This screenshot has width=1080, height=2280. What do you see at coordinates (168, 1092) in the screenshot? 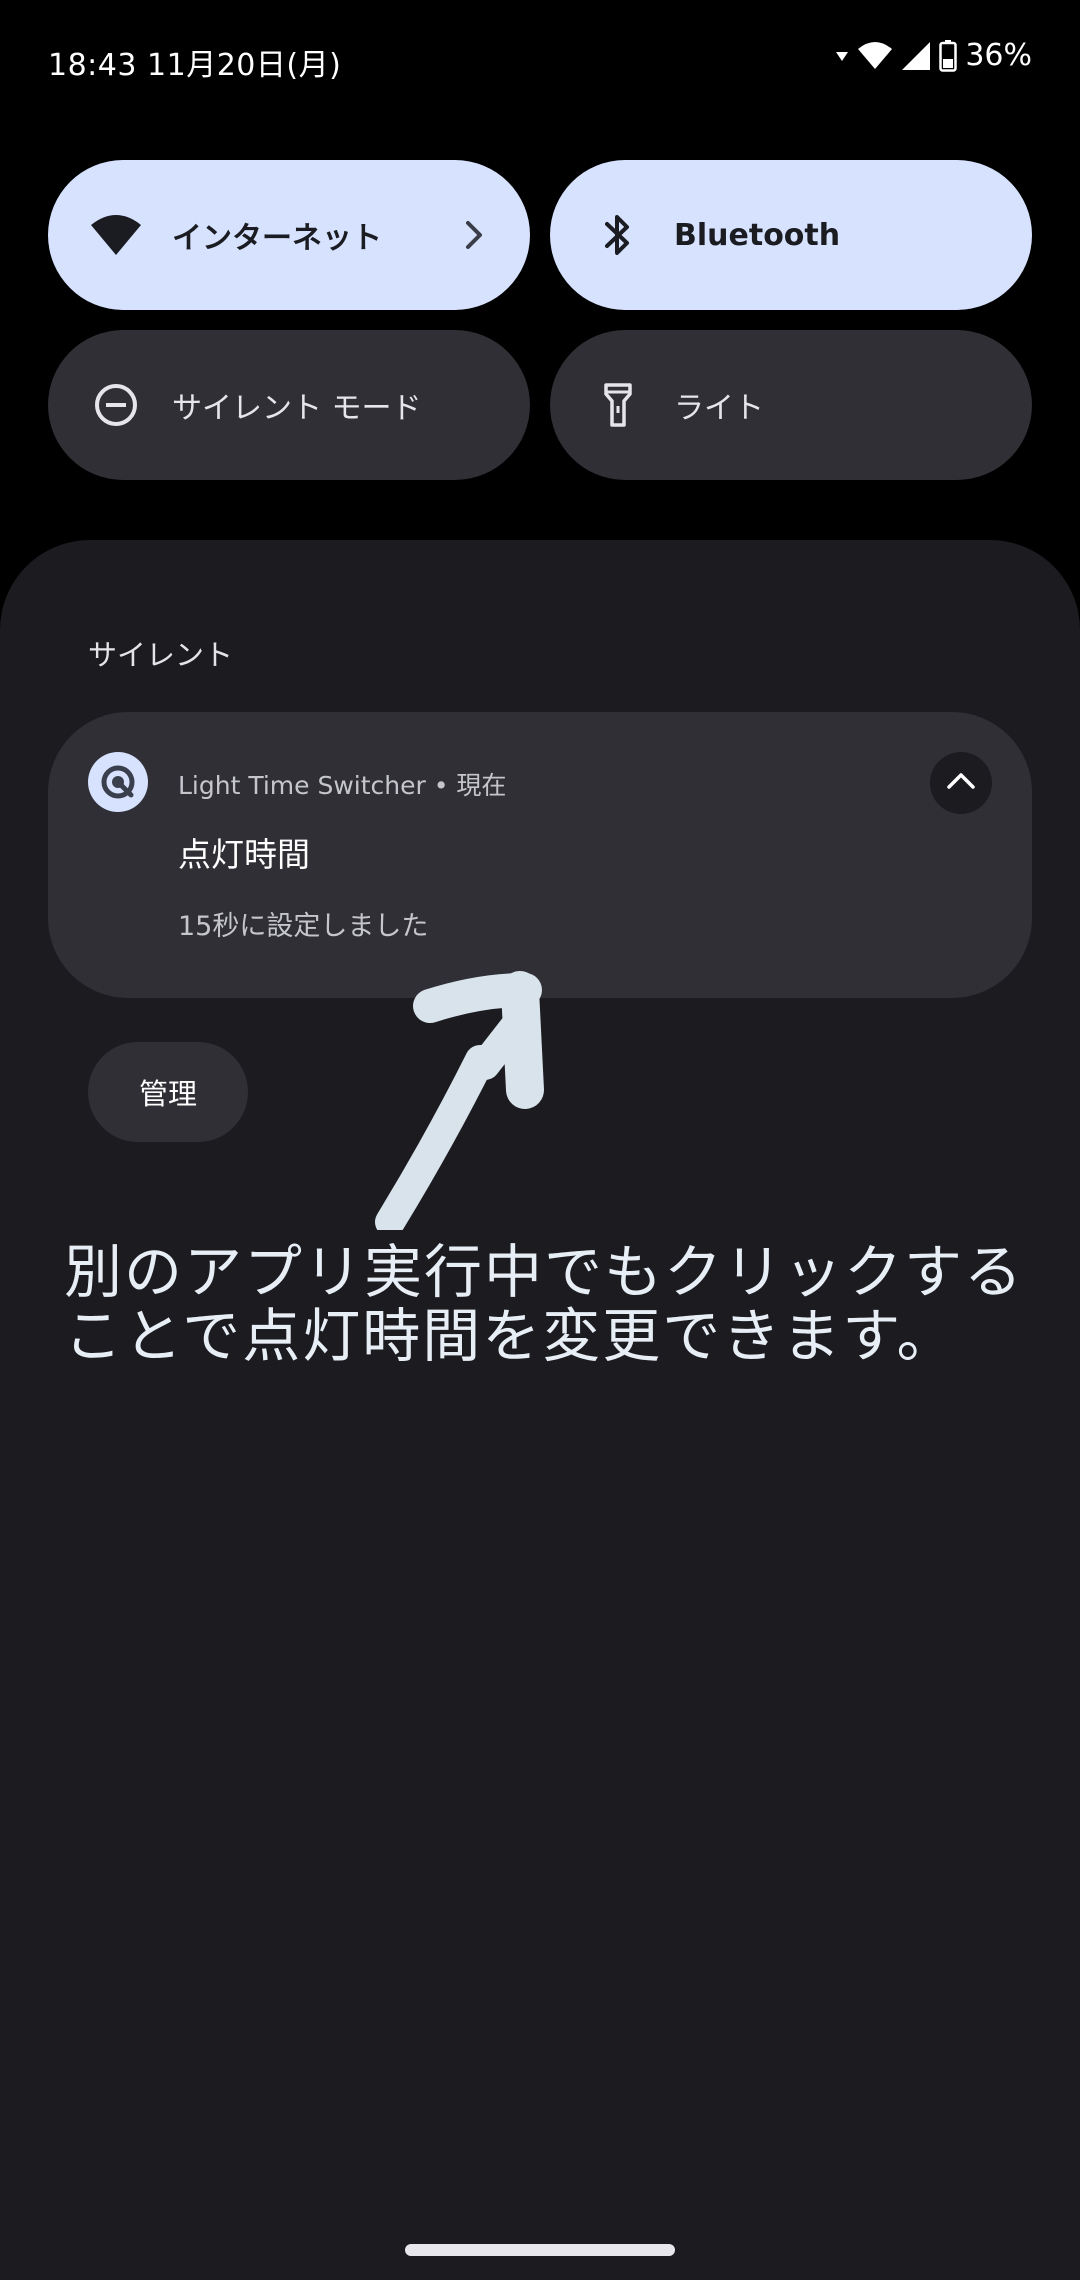
I see `manage-button: 管理` at bounding box center [168, 1092].